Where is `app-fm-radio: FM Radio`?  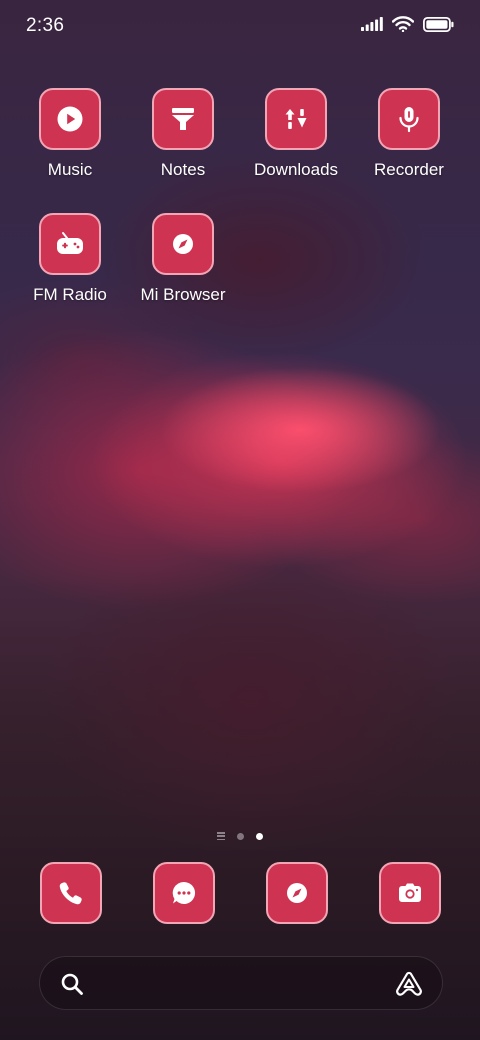 app-fm-radio: FM Radio is located at coordinates (70, 259).